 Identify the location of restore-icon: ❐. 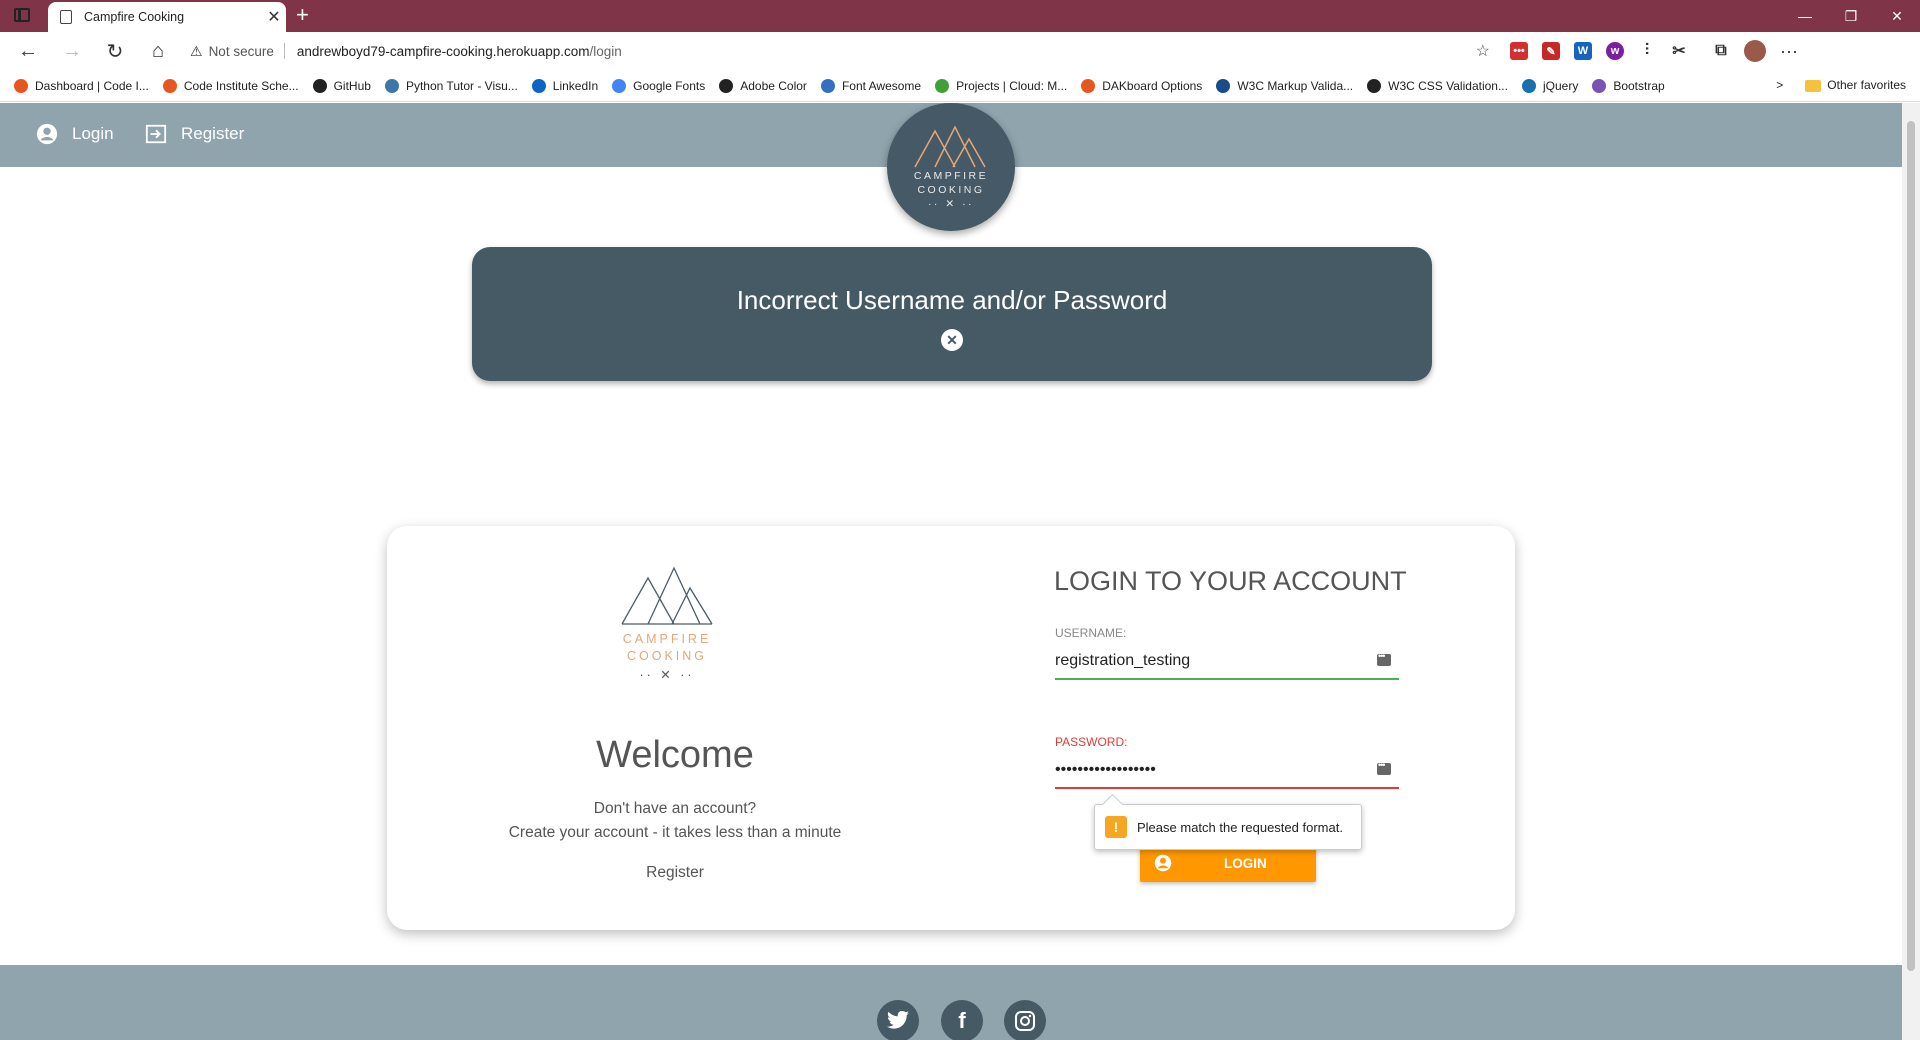
(1851, 16).